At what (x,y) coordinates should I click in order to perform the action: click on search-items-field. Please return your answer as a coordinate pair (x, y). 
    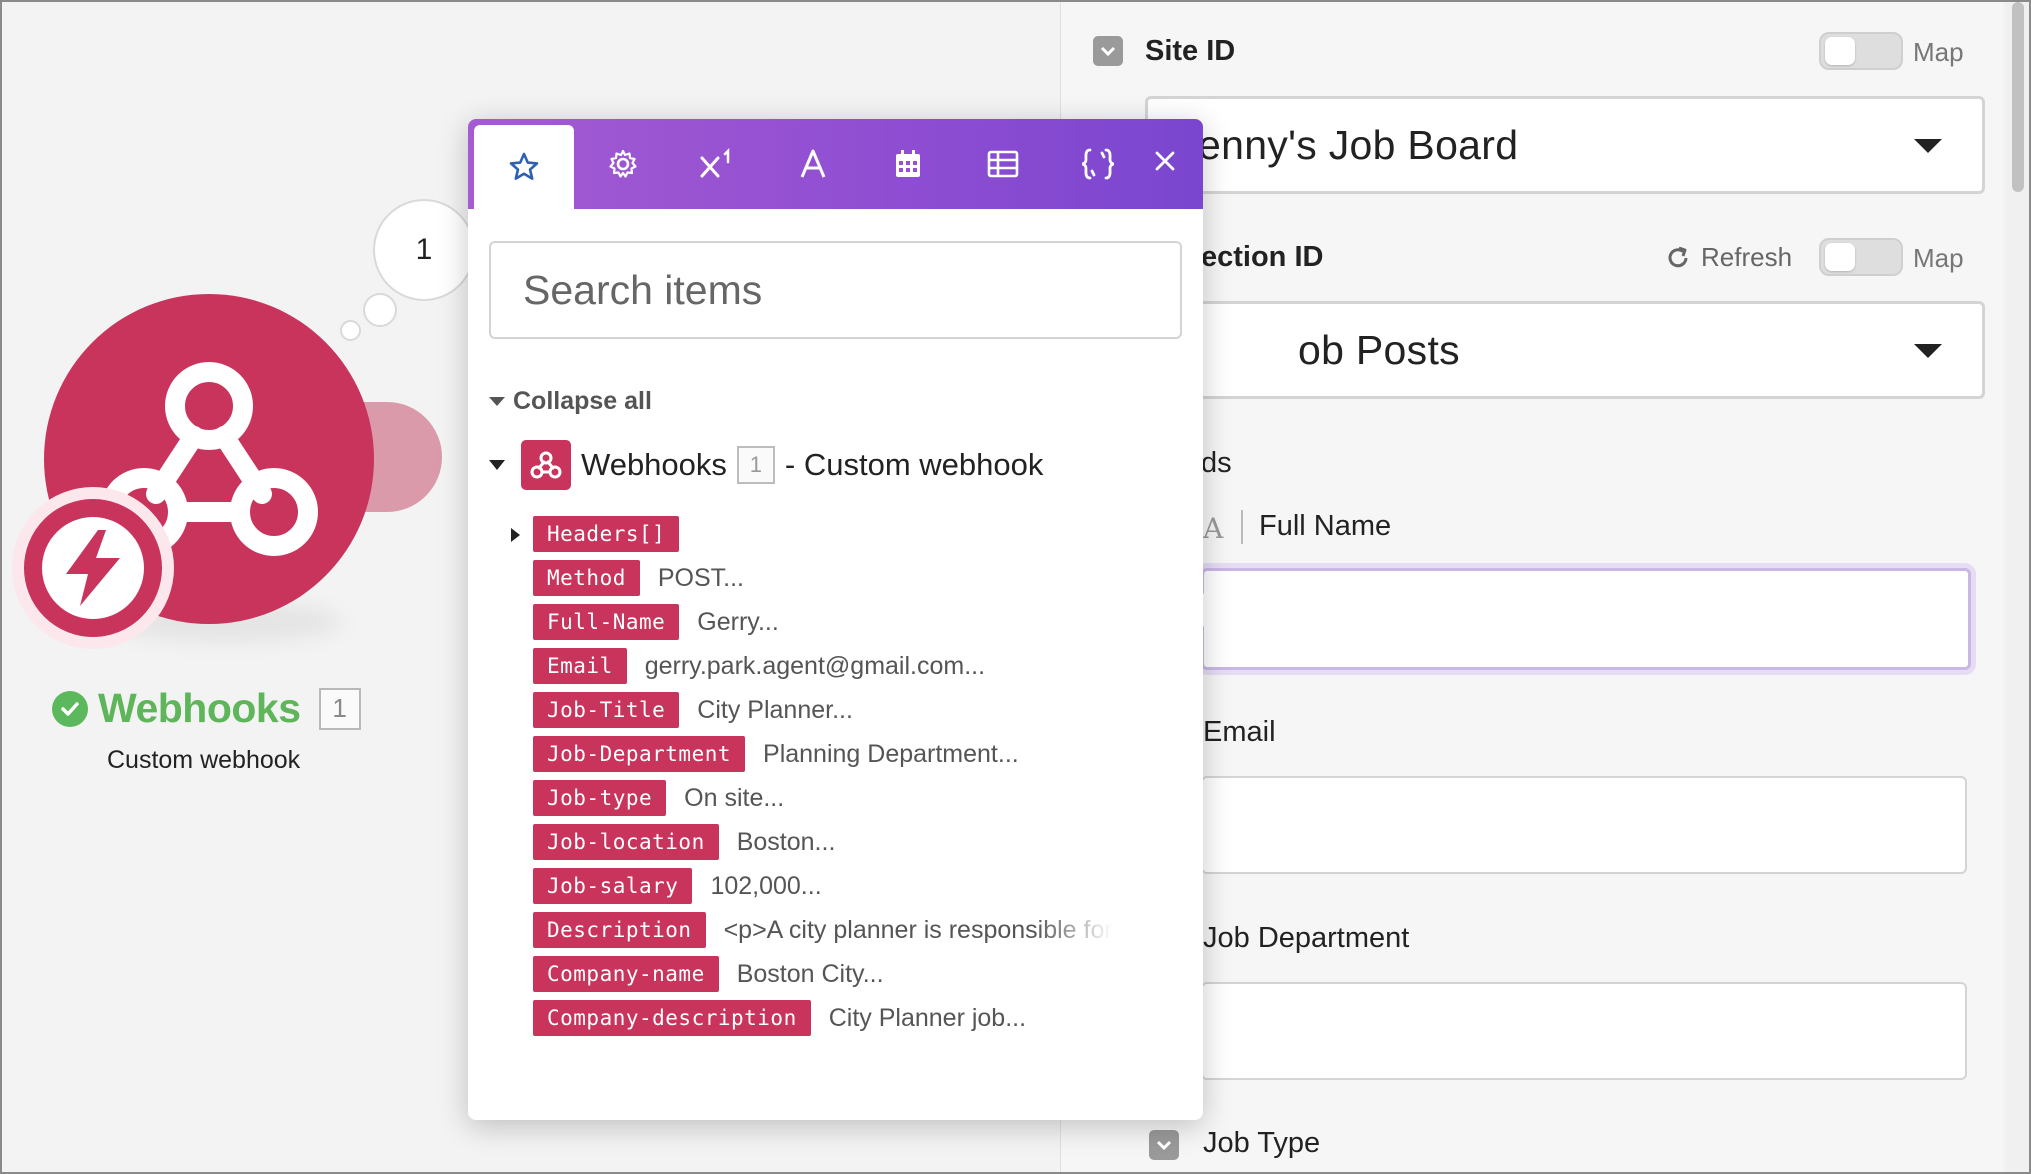
    Looking at the image, I should click on (835, 290).